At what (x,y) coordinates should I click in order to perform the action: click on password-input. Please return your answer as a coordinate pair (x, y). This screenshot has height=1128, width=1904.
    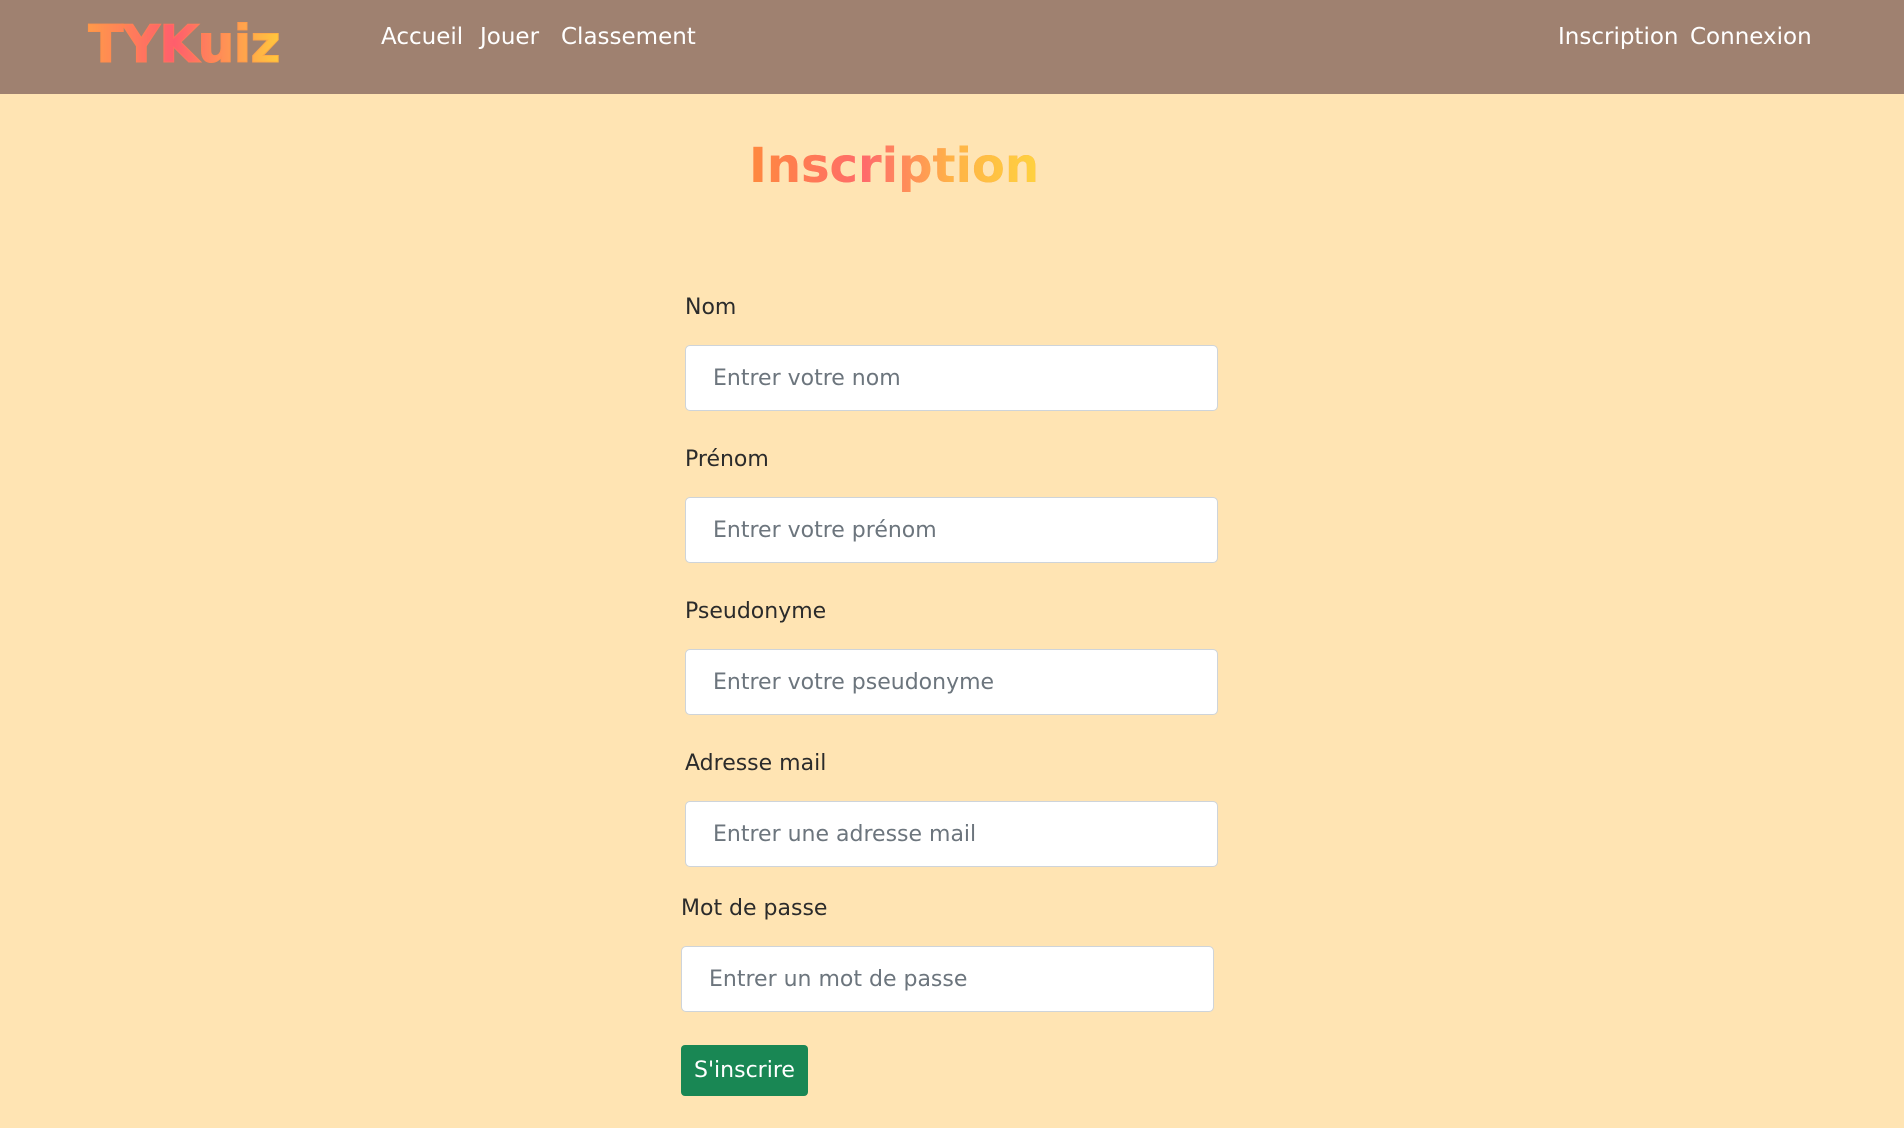
    Looking at the image, I should click on (947, 979).